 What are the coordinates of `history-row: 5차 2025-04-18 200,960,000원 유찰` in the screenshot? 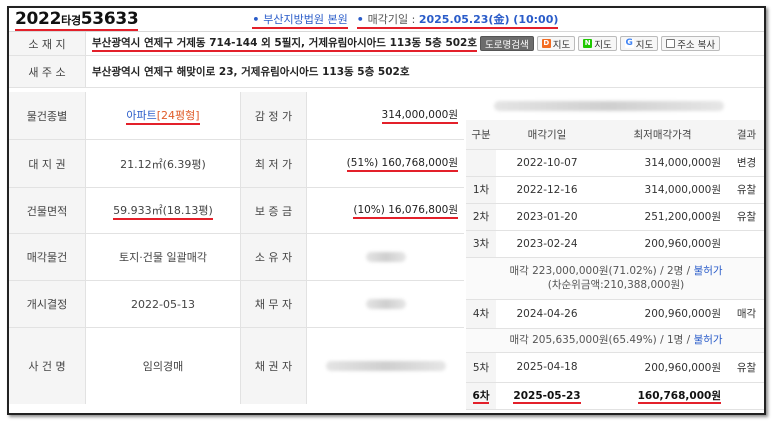 It's located at (615, 367).